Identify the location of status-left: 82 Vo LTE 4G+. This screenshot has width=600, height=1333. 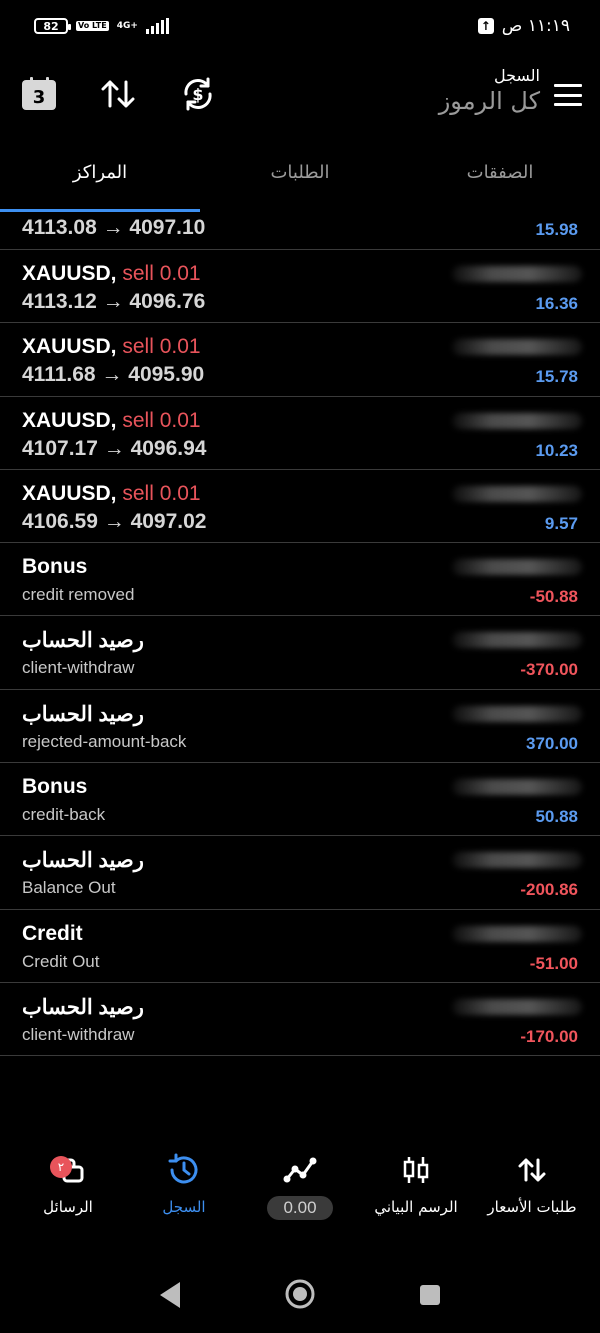
(101, 26).